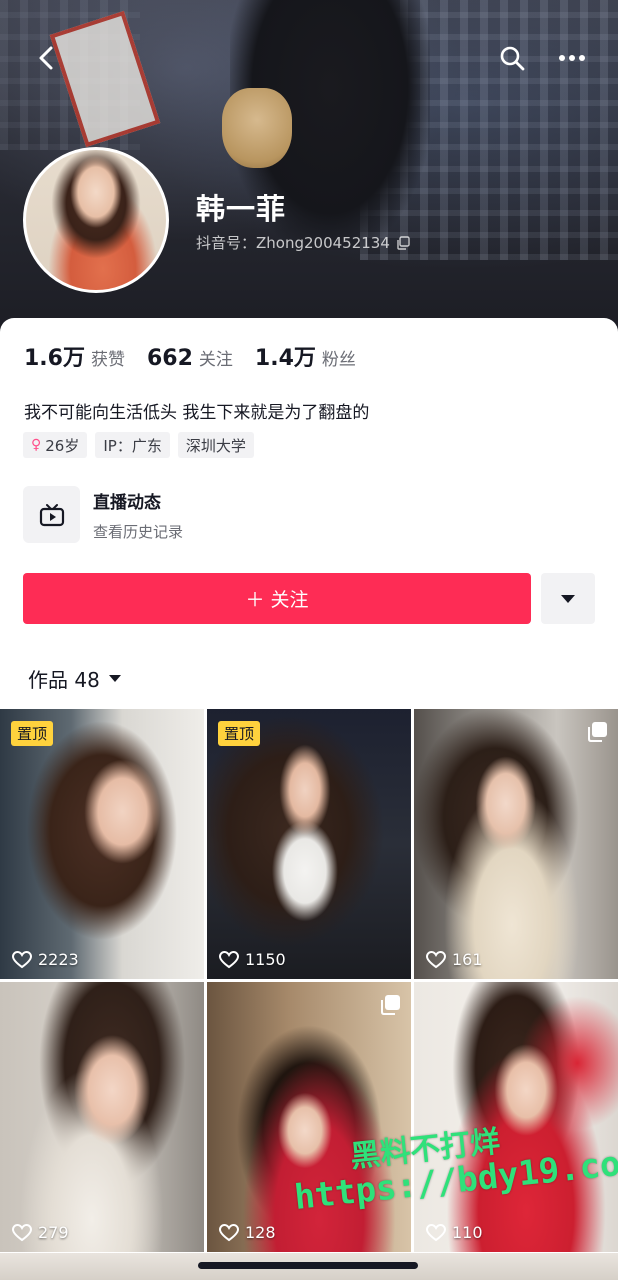 This screenshot has height=1280, width=618. Describe the element at coordinates (260, 1232) in the screenshot. I see `likes-count: 128` at that location.